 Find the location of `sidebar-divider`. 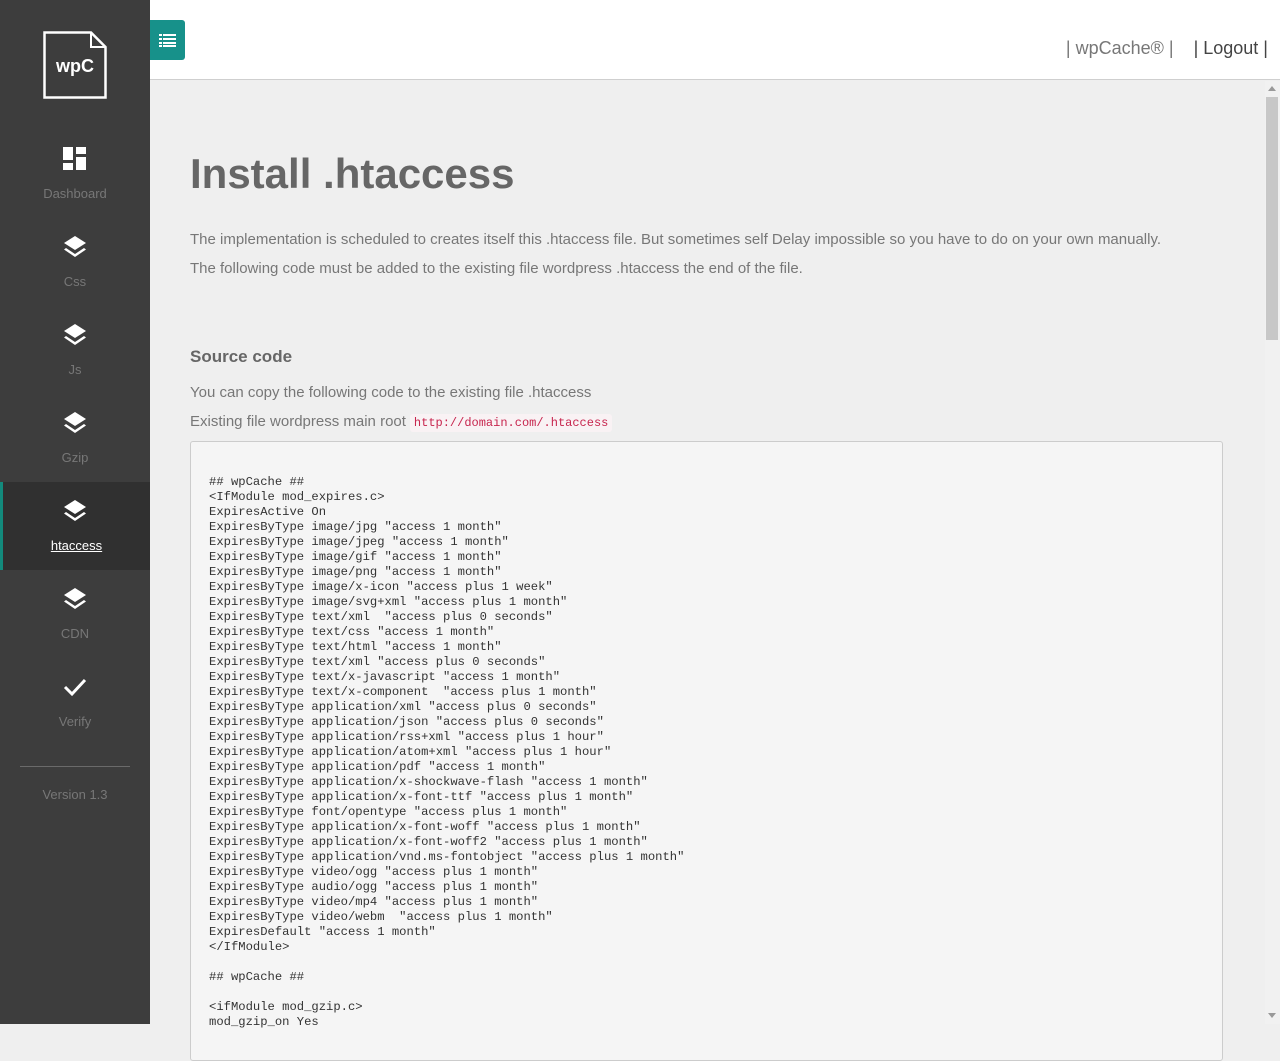

sidebar-divider is located at coordinates (75, 766).